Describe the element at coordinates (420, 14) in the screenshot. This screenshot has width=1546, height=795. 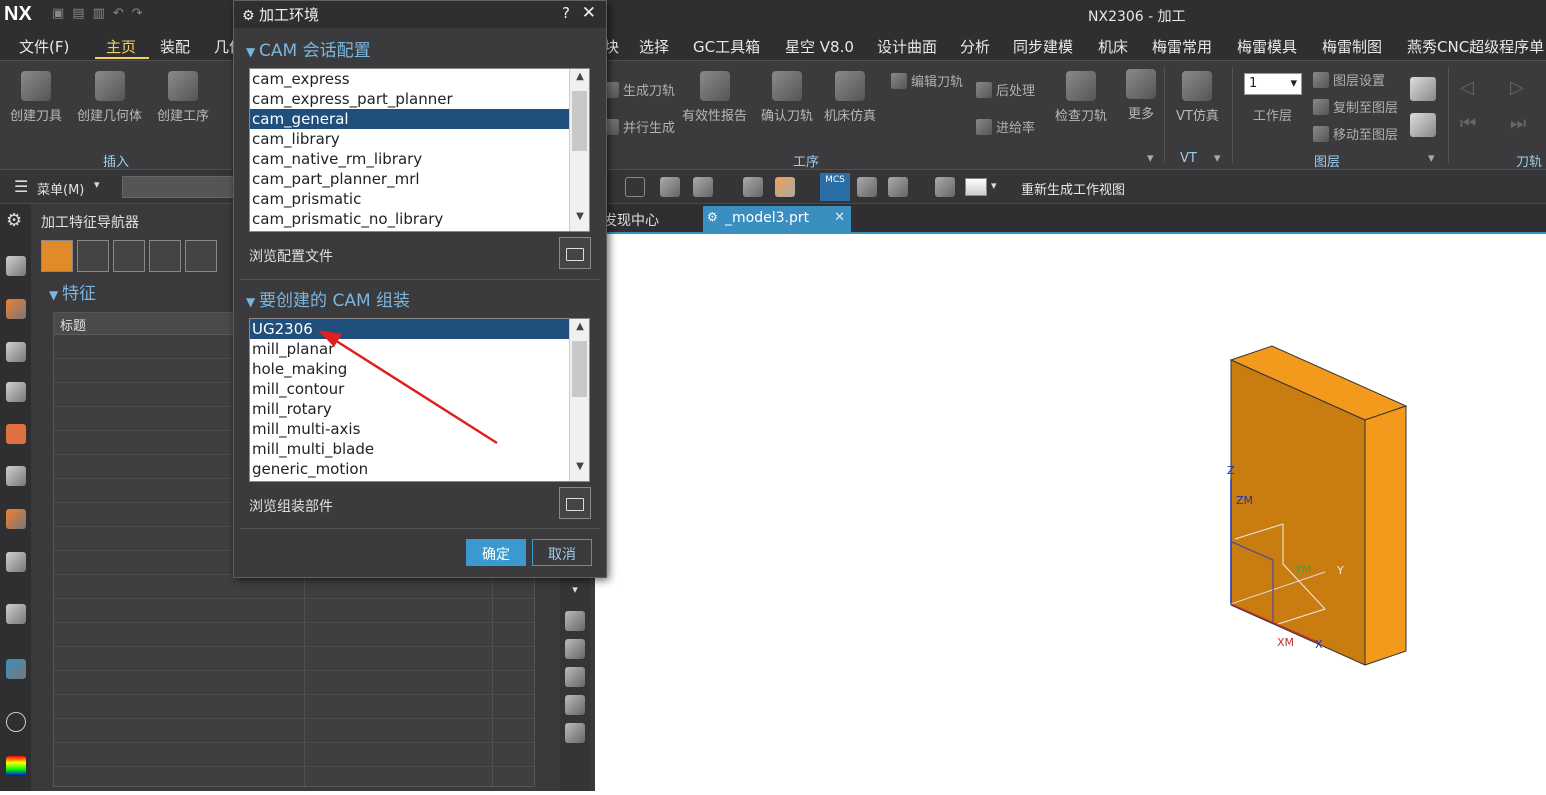
I see `dialog-title-bar: ⚙ 加工环境 ? ✕` at that location.